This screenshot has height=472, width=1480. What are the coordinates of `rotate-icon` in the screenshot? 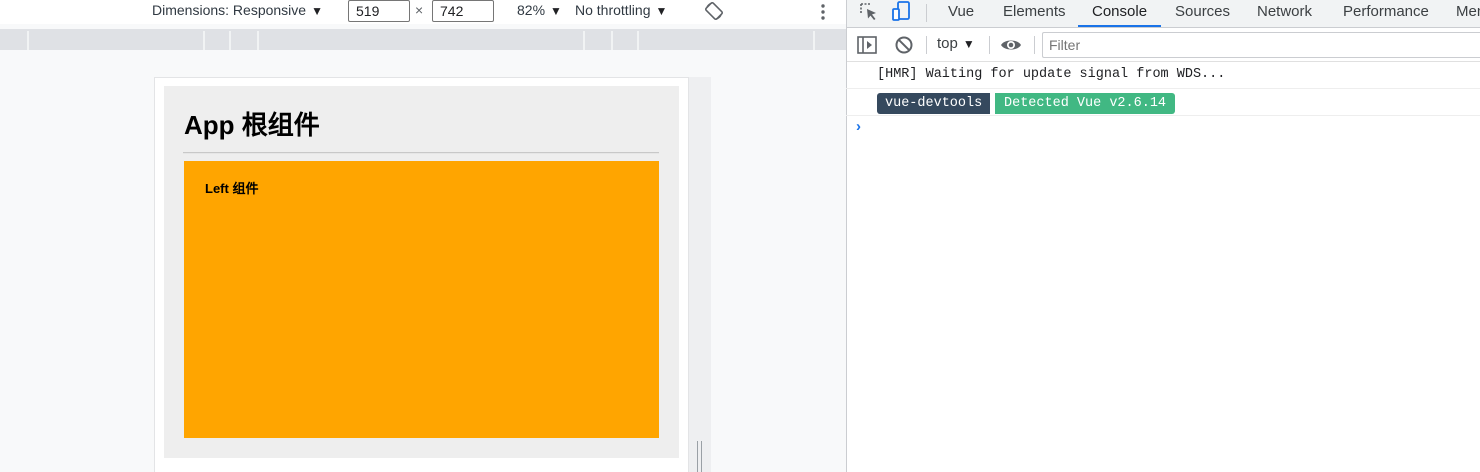 It's located at (714, 11).